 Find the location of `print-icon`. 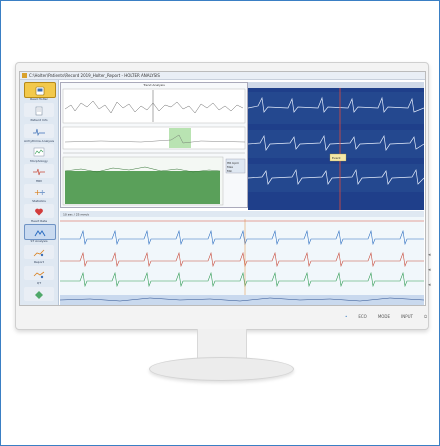

print-icon is located at coordinates (39, 294).